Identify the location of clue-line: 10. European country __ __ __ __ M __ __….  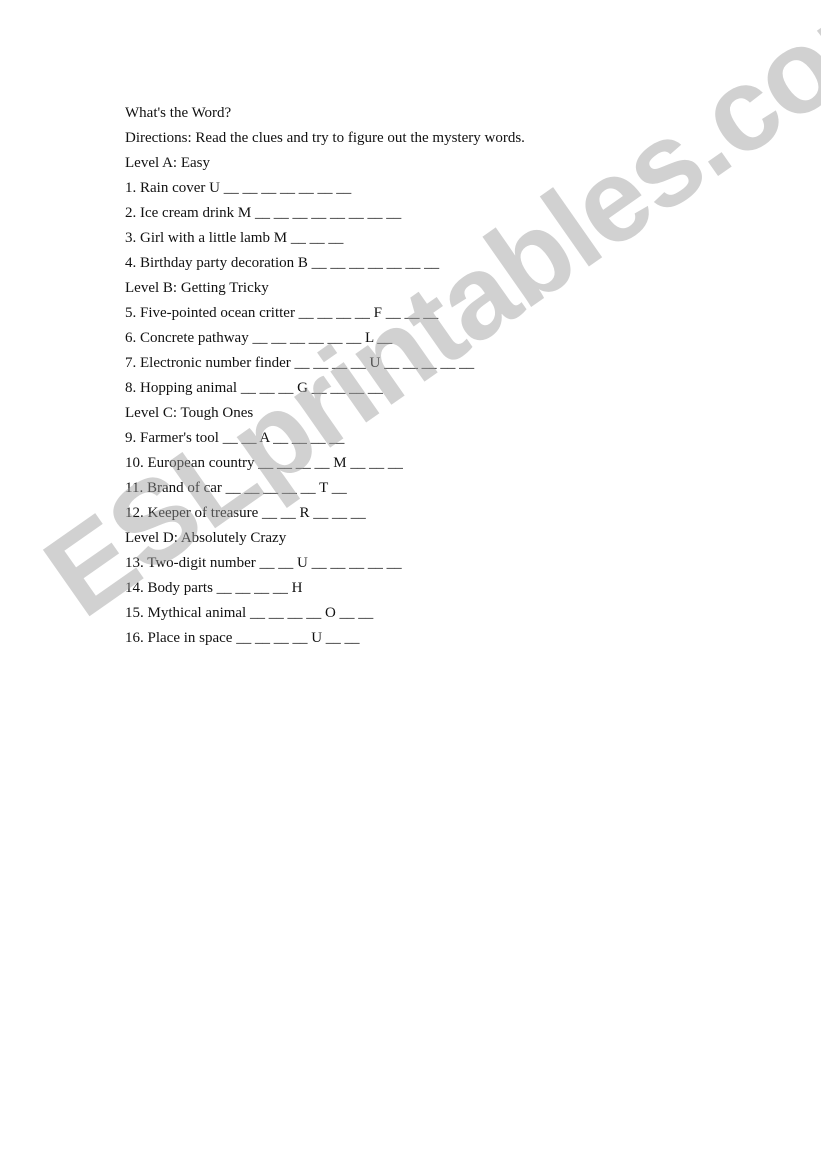
(264, 463).